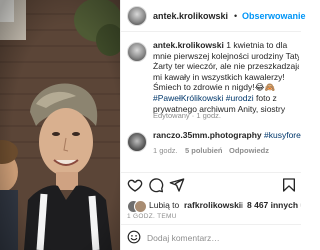 Image resolution: width=320 pixels, height=250 pixels. I want to click on comment-text: ranczo.35mm.photography #kusyforever p, so click(227, 135).